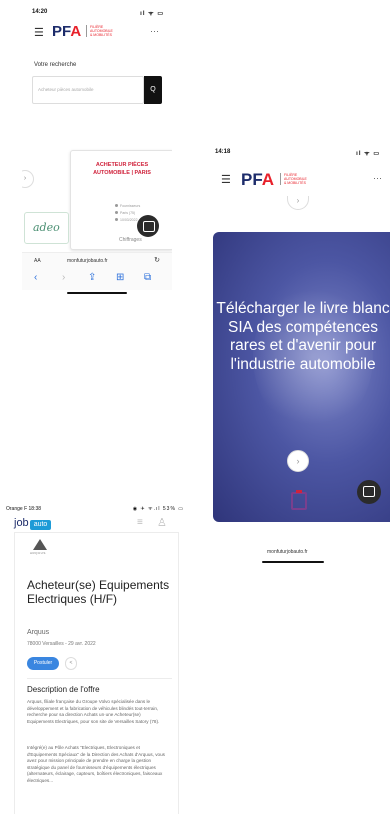  I want to click on clipboard-icon, so click(299, 500).